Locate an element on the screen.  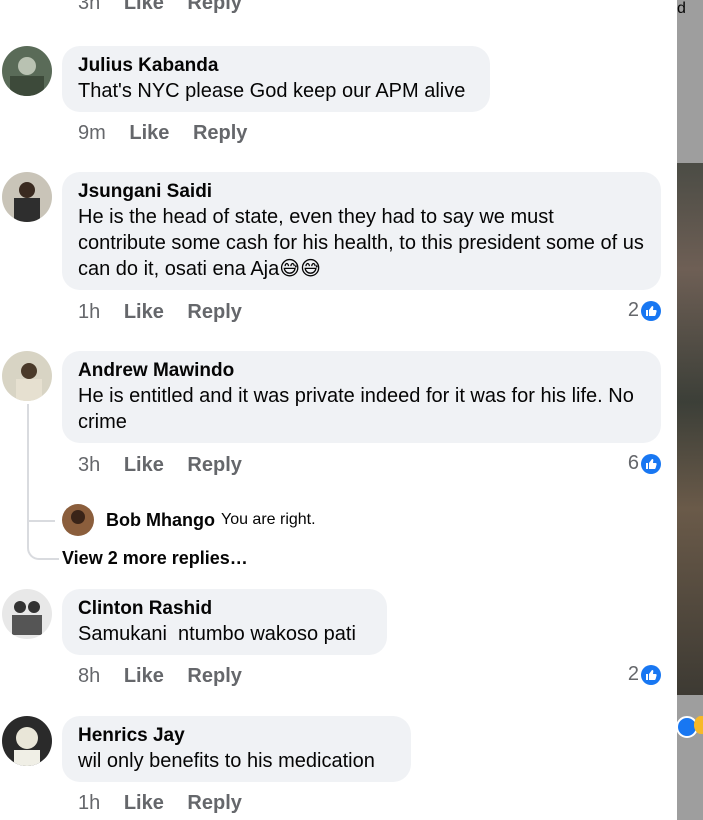
background-photo is located at coordinates (690, 429).